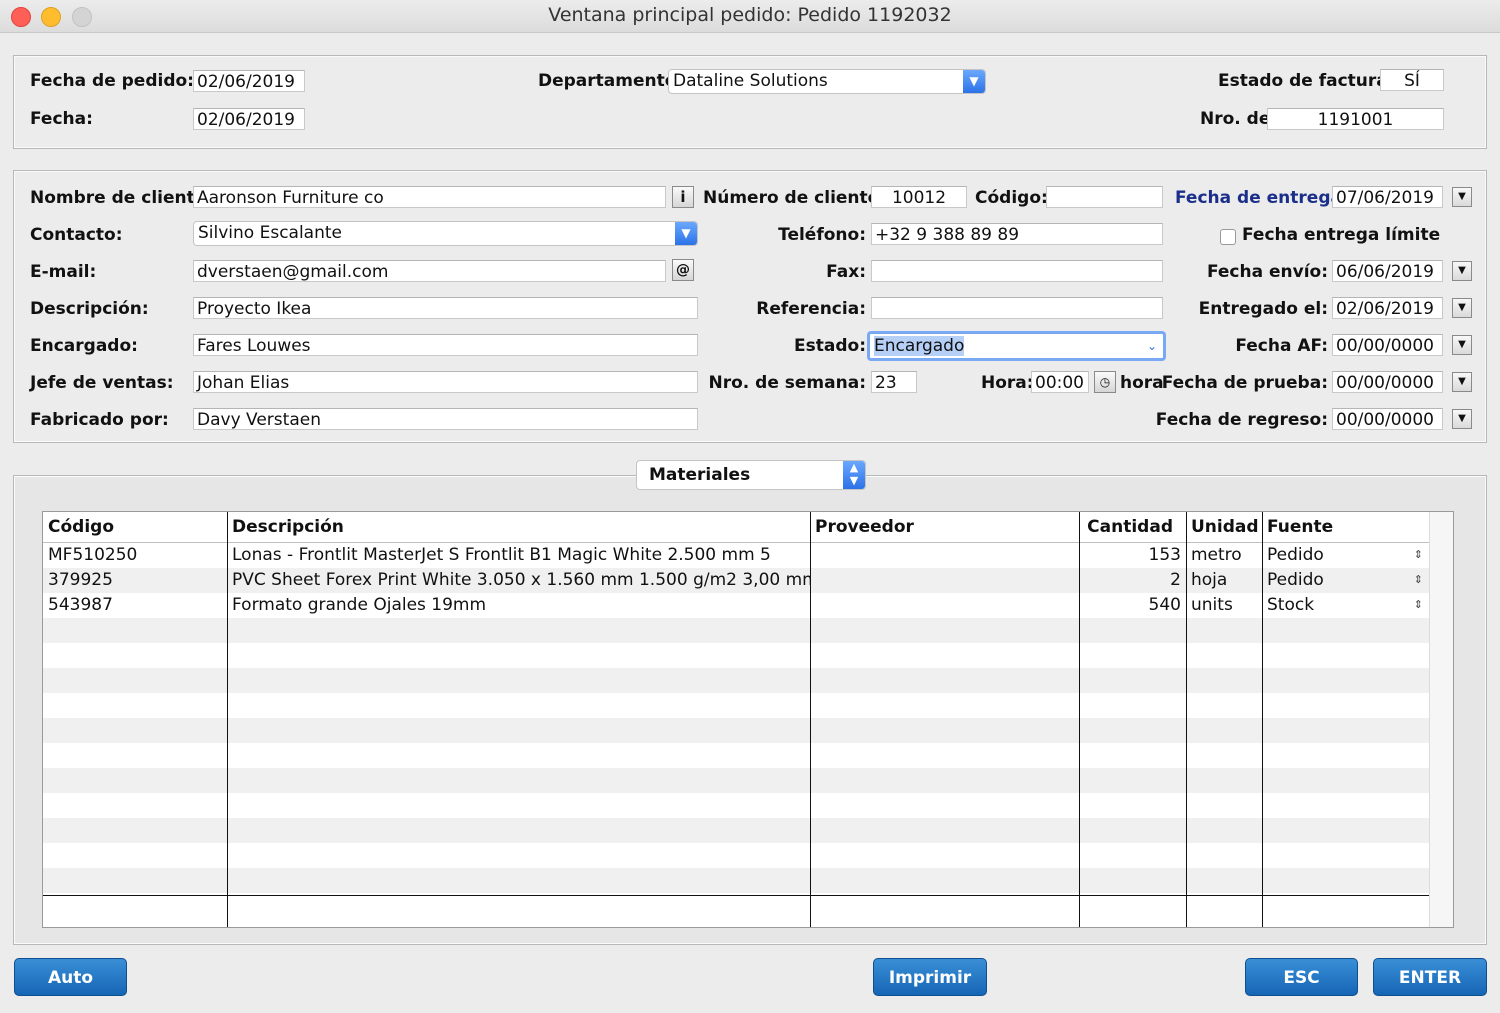 Image resolution: width=1500 pixels, height=1013 pixels. I want to click on col-header-descripcion: Descripción, so click(285, 527).